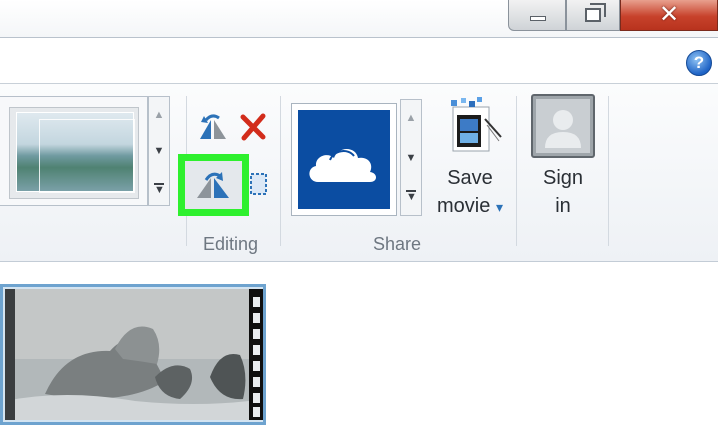 The width and height of the screenshot is (718, 447). Describe the element at coordinates (256, 354) in the screenshot. I see `film-sprocket-strip` at that location.